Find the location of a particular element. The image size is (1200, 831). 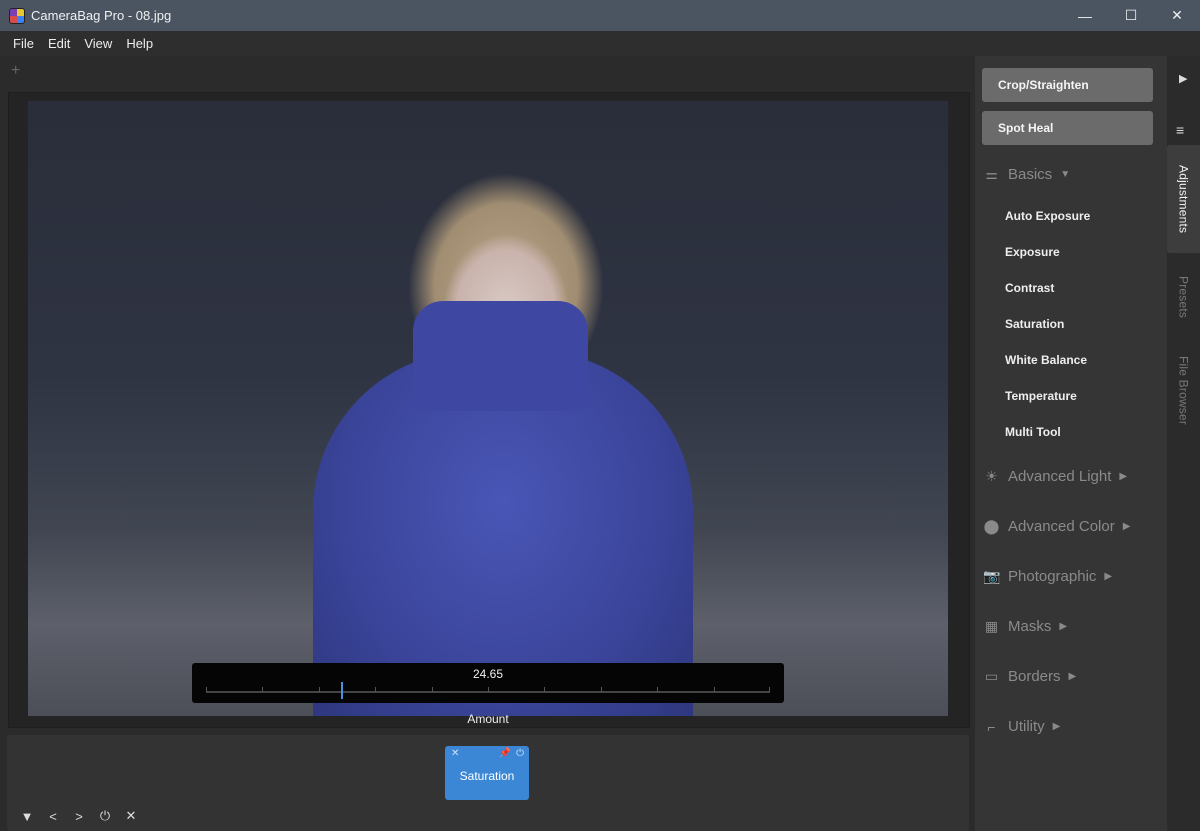

chip-label: Saturation is located at coordinates (487, 776).